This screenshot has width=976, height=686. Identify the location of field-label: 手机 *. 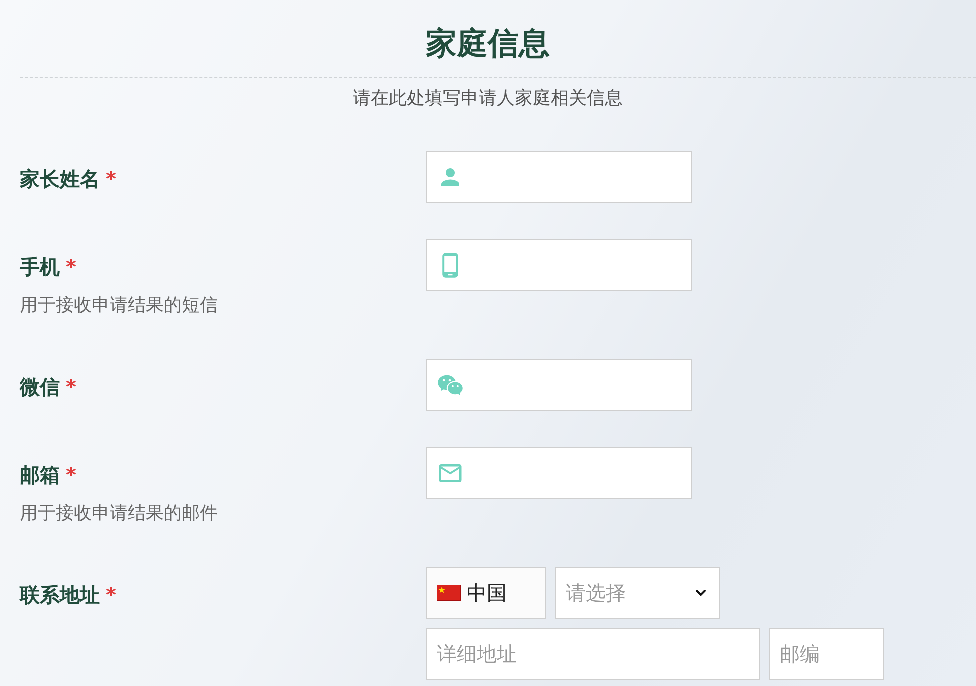
(48, 267).